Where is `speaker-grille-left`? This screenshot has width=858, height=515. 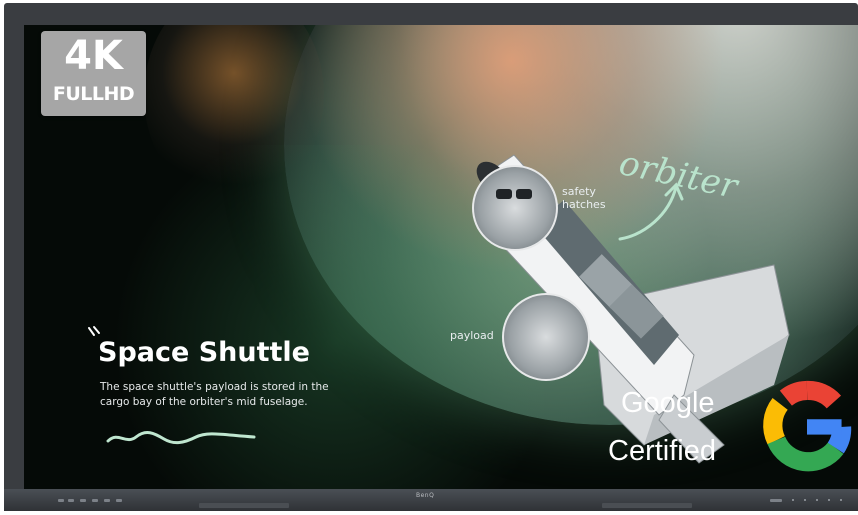 speaker-grille-left is located at coordinates (244, 505).